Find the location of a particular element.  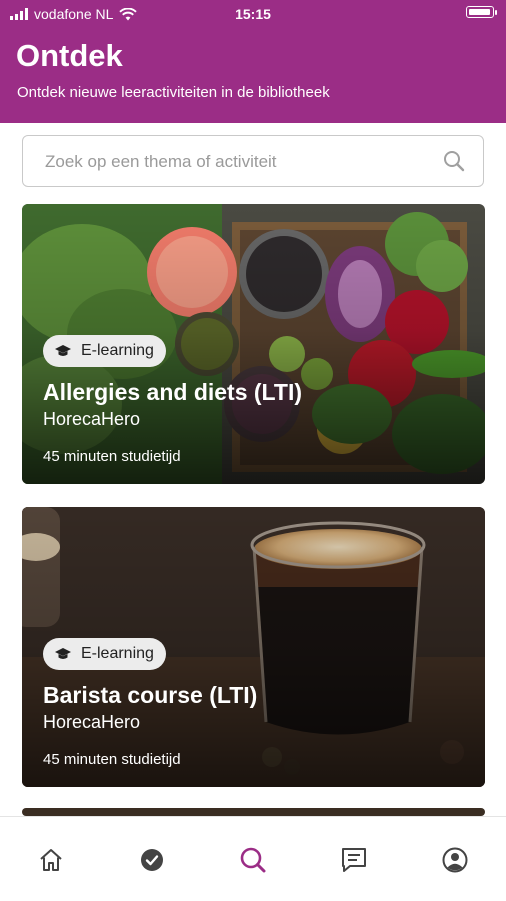

battery-icon is located at coordinates (481, 12).